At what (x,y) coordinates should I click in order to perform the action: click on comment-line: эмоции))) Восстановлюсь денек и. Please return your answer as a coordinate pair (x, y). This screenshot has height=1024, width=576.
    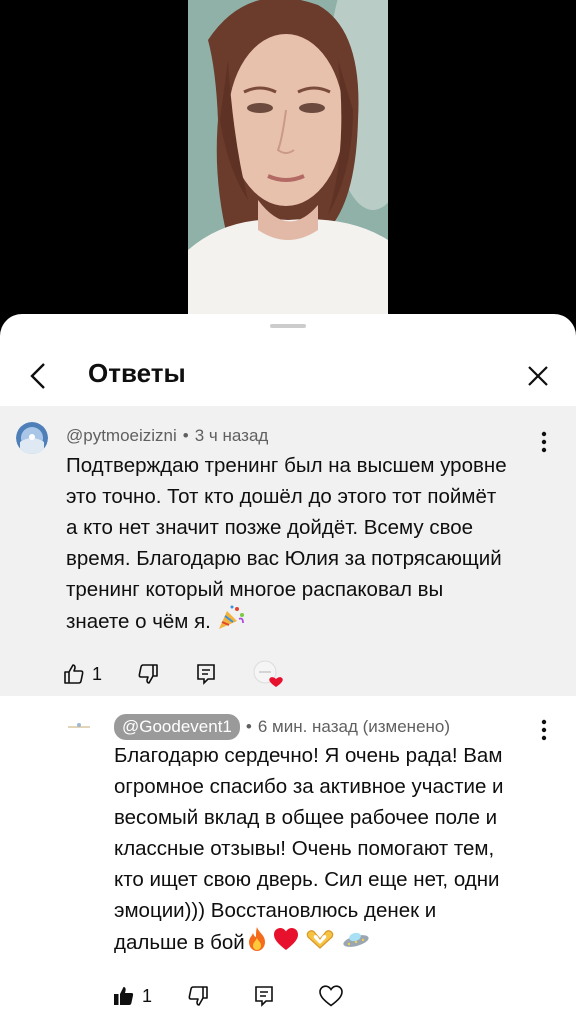
    Looking at the image, I should click on (275, 910).